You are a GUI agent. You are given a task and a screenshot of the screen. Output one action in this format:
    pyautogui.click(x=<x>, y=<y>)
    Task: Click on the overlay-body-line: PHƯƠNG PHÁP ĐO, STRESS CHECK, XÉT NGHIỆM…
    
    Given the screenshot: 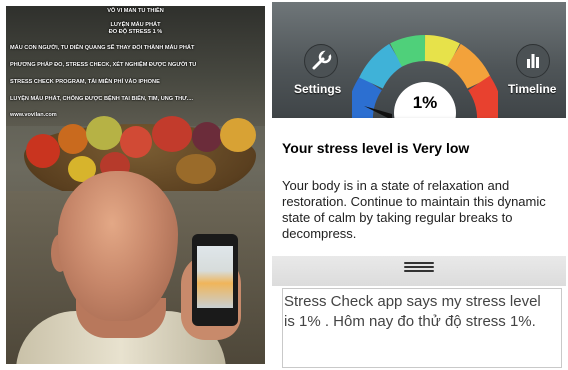 What is the action you would take?
    pyautogui.click(x=103, y=65)
    